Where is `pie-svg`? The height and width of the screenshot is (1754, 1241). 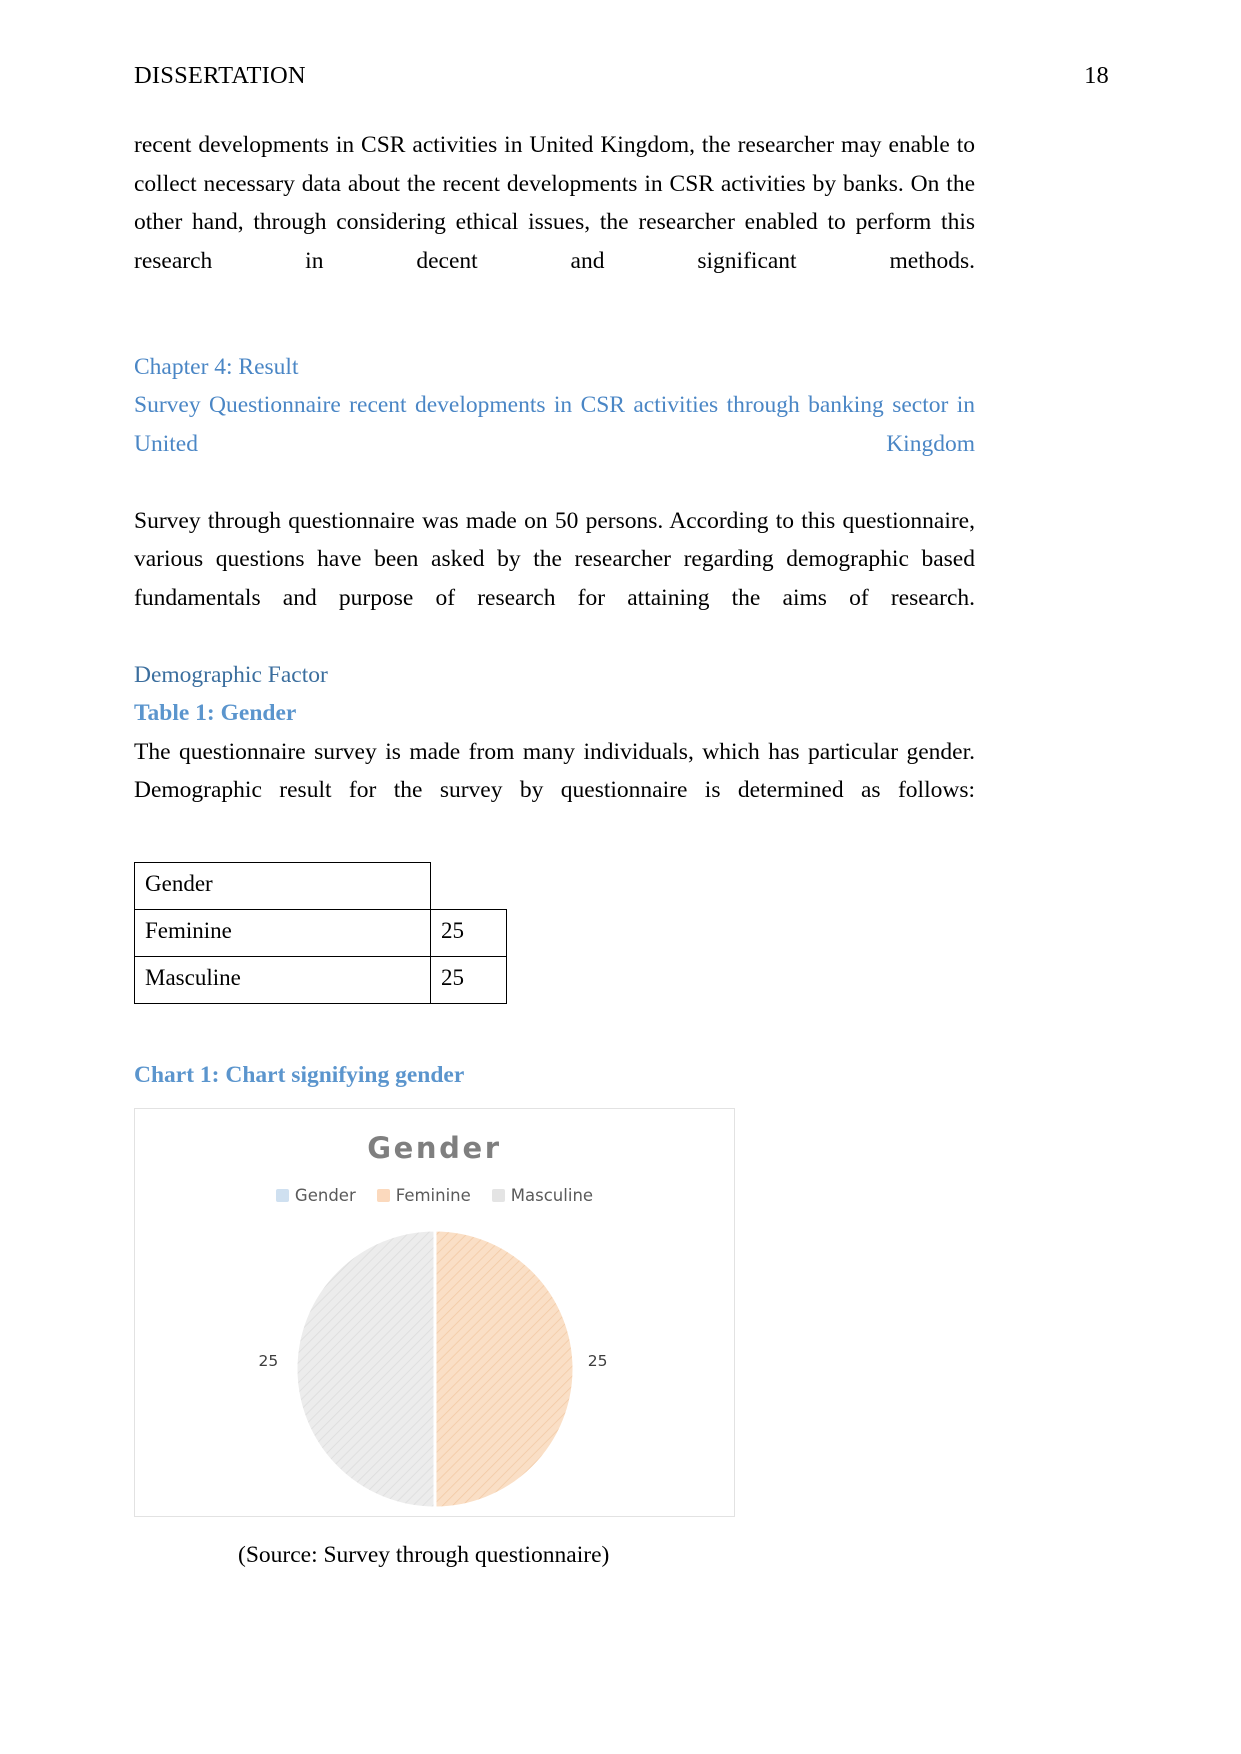
pie-svg is located at coordinates (434, 1368).